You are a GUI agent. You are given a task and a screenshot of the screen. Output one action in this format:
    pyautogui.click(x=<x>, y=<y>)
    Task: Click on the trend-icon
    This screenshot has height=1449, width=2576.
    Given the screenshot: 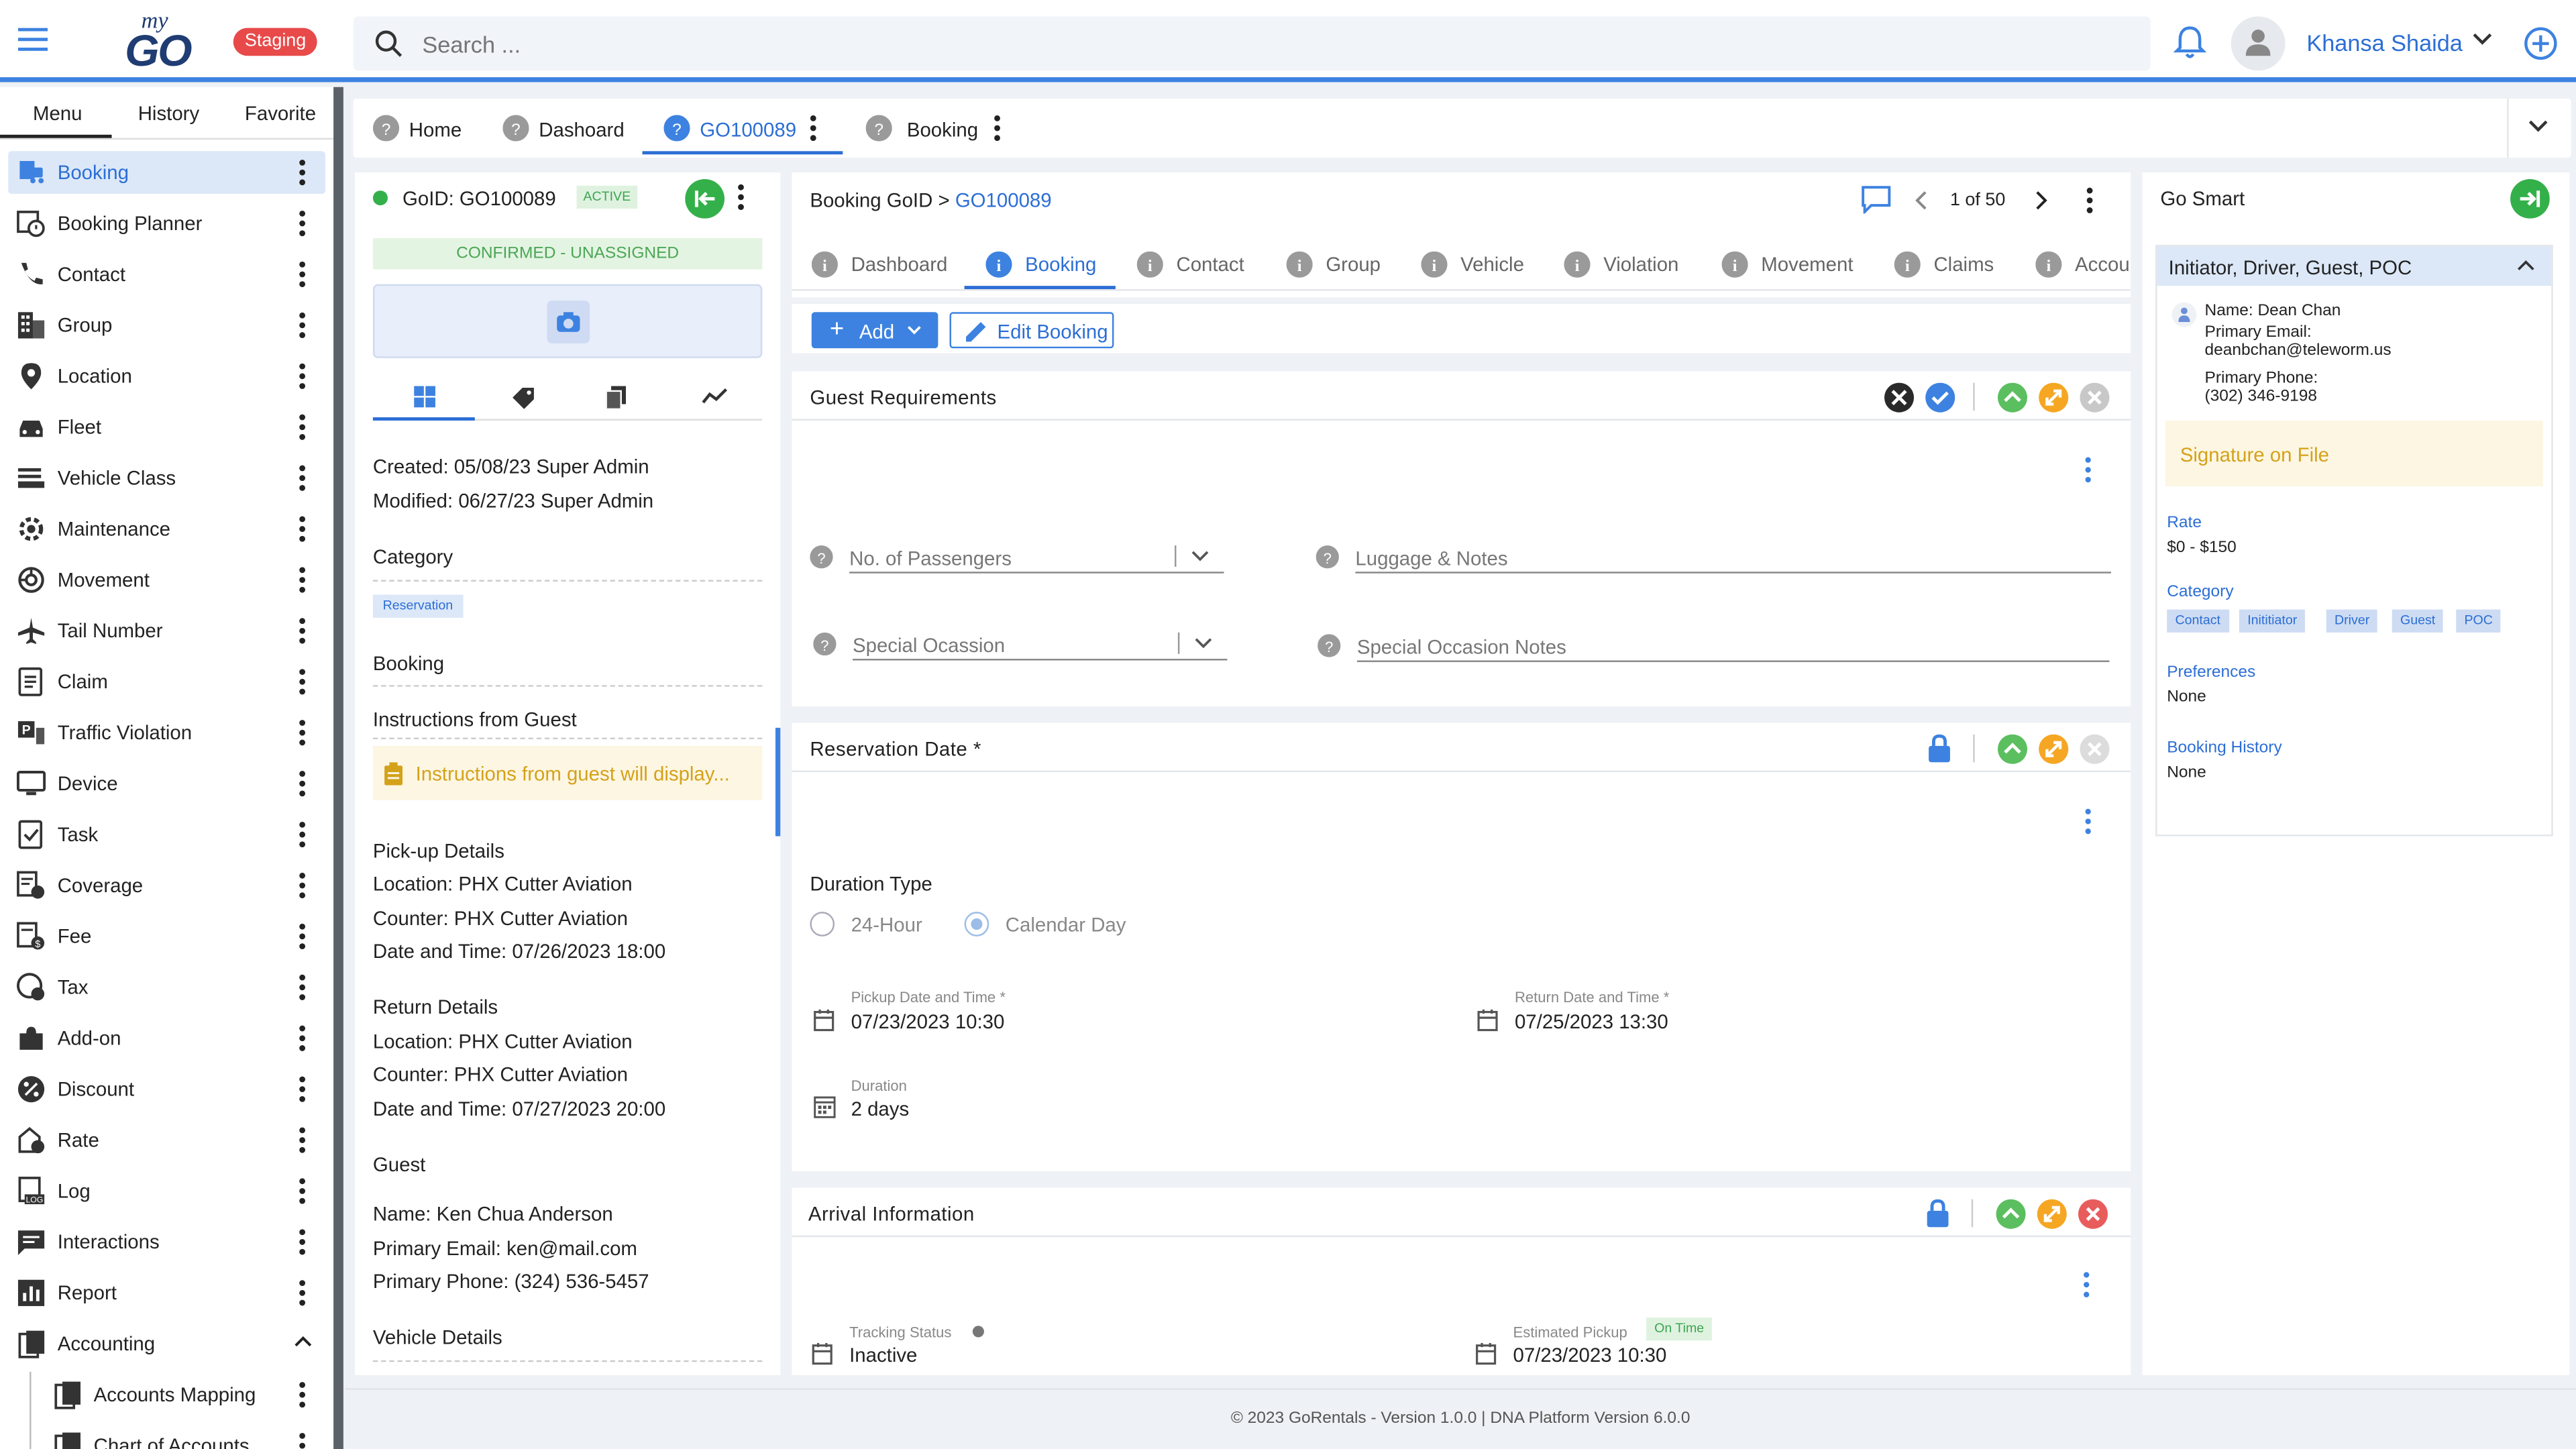 What is the action you would take?
    pyautogui.click(x=715, y=396)
    